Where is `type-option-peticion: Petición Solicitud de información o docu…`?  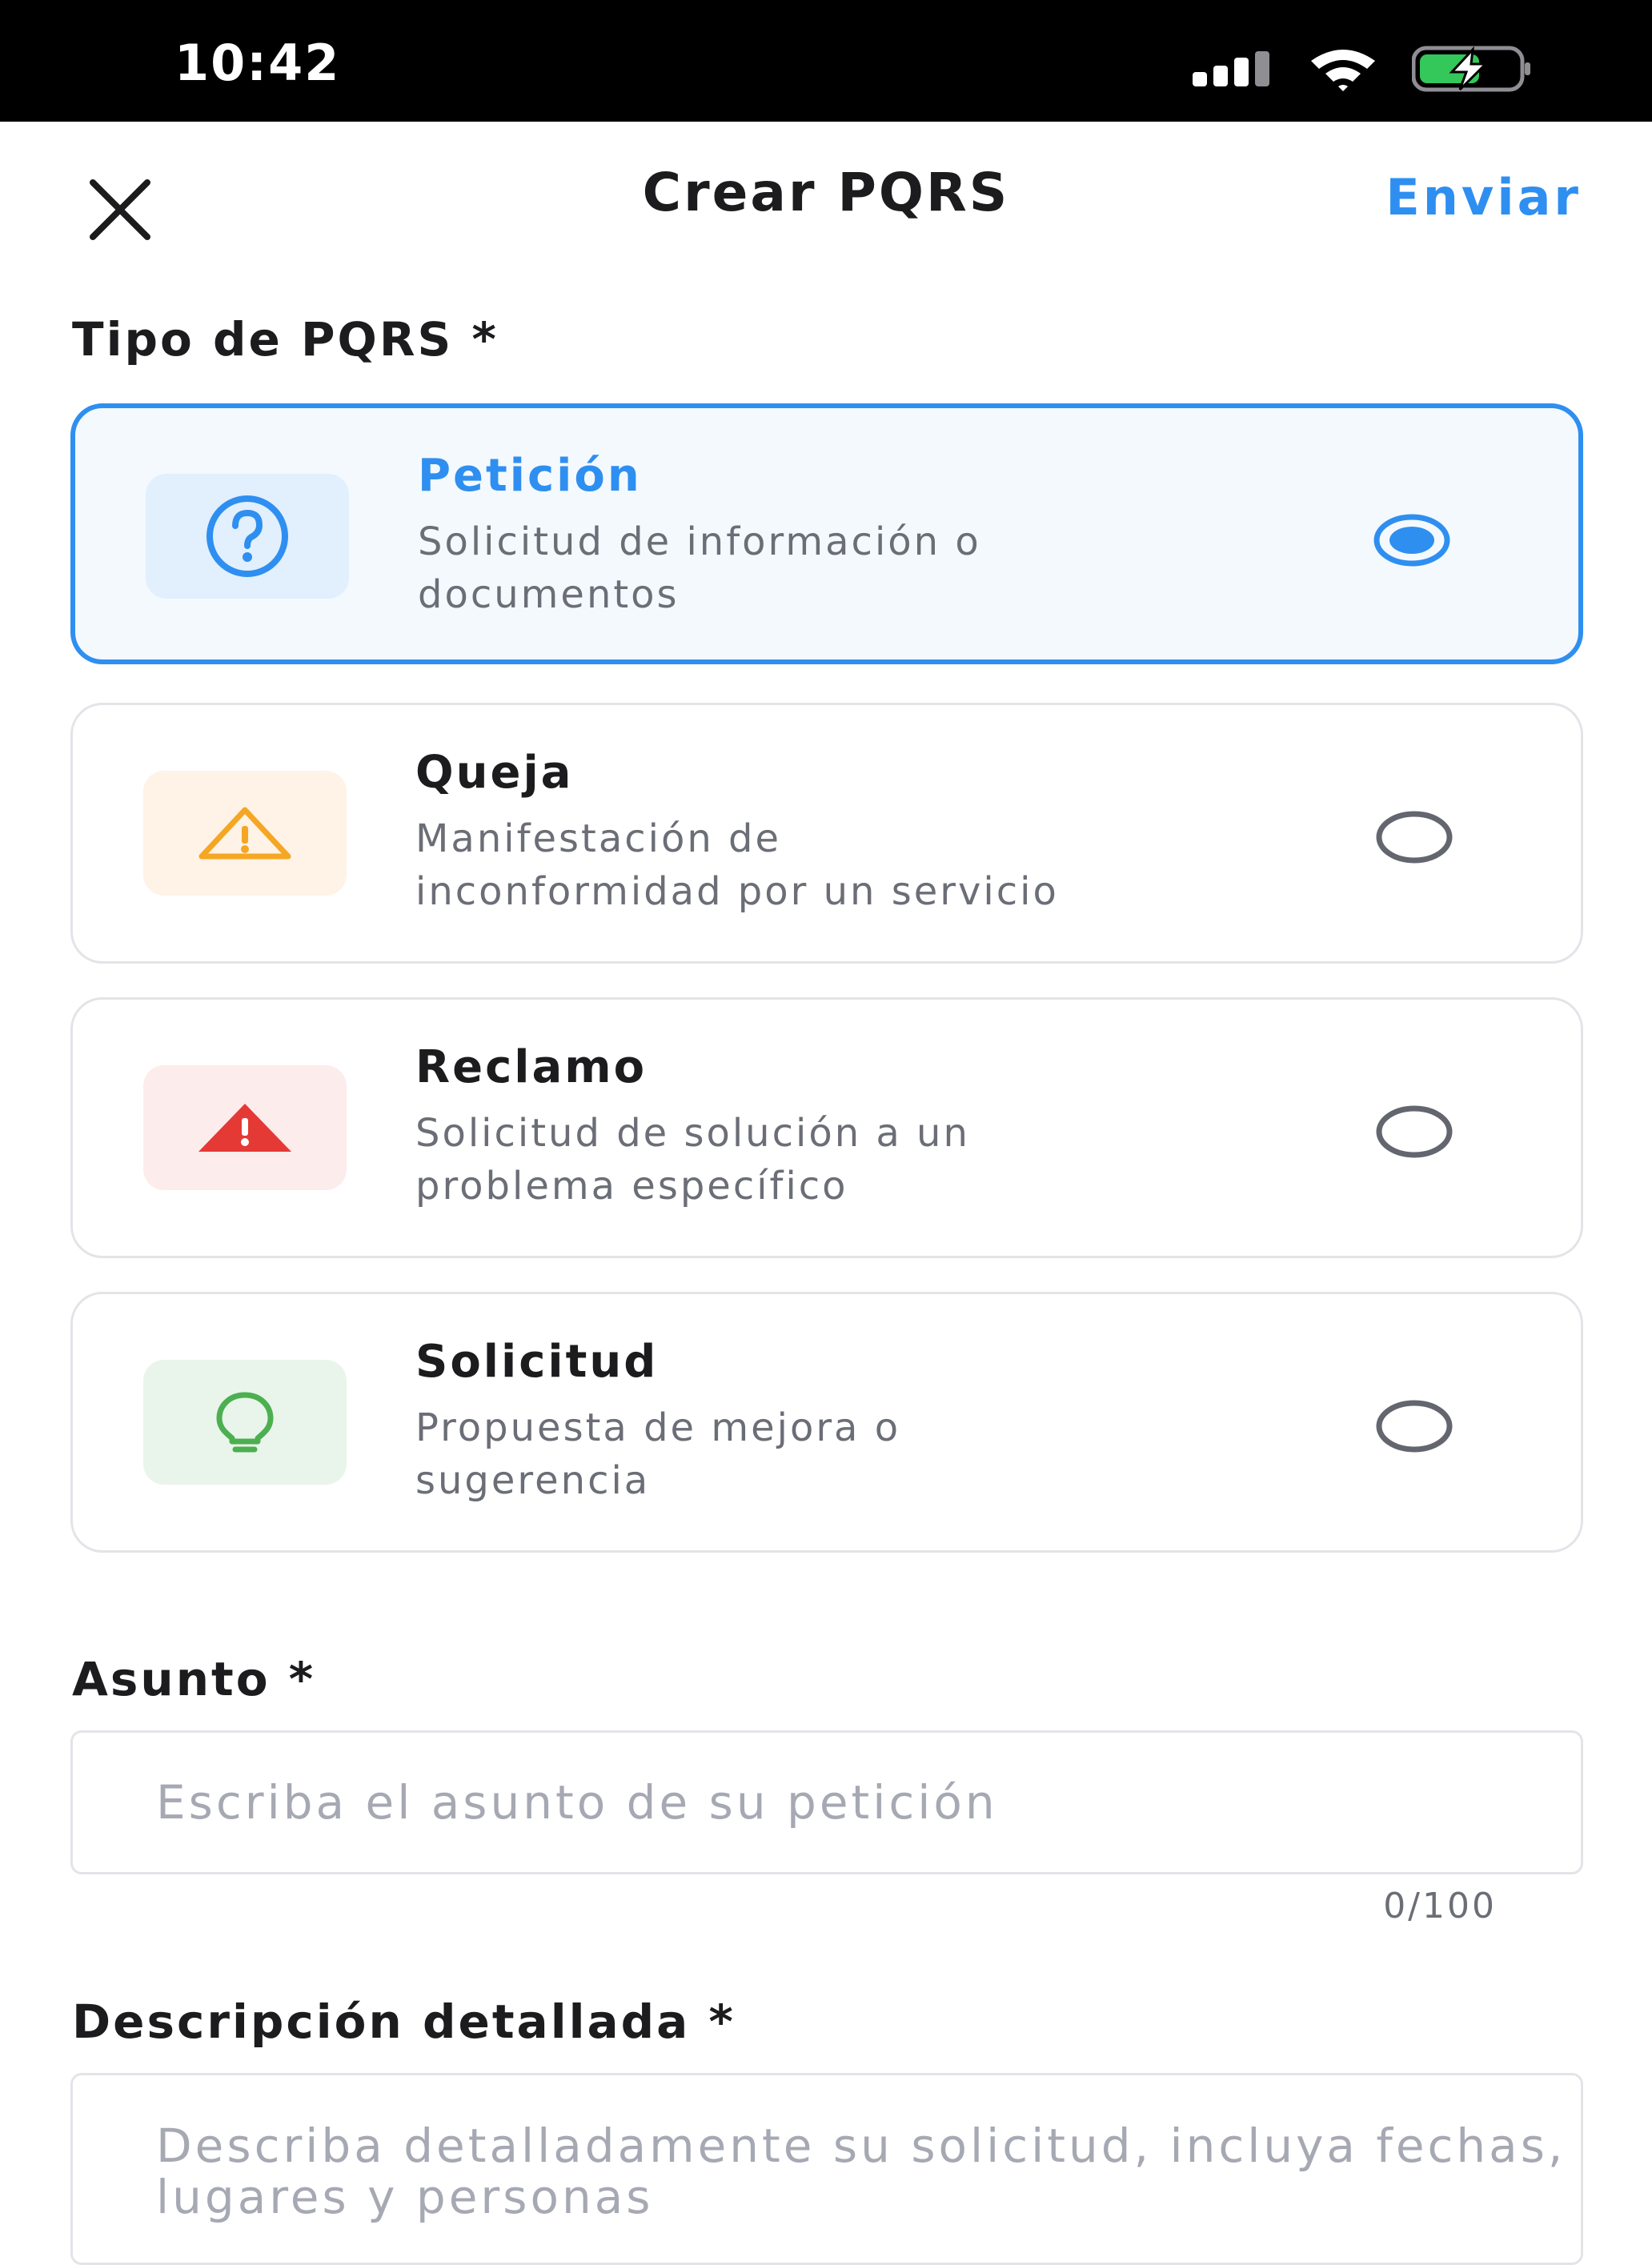 type-option-peticion: Petición Solicitud de información o docu… is located at coordinates (826, 533).